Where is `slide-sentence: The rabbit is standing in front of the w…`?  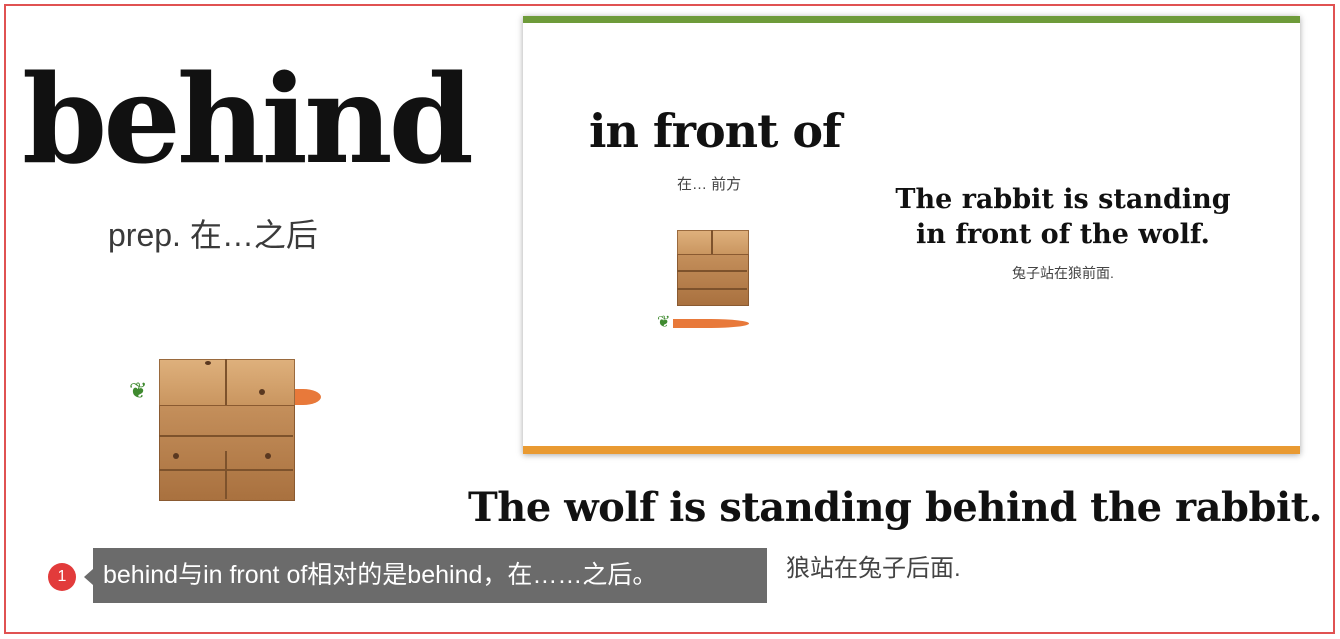
slide-sentence: The rabbit is standing in front of the w… is located at coordinates (1063, 217).